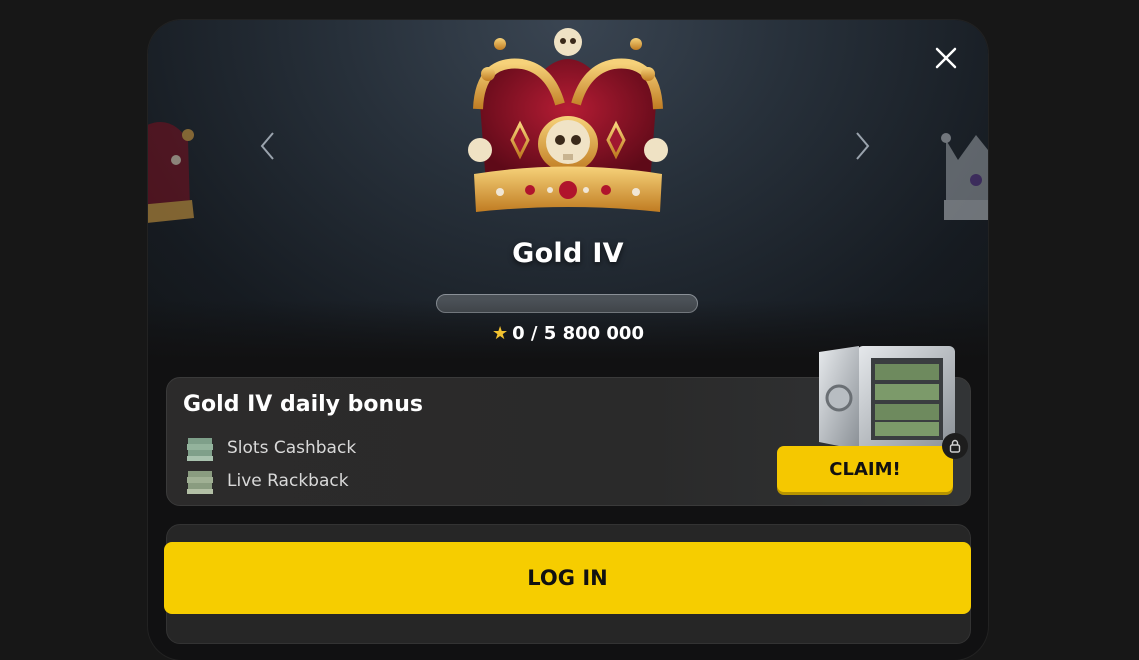  I want to click on next-level-crown-icon, so click(962, 165).